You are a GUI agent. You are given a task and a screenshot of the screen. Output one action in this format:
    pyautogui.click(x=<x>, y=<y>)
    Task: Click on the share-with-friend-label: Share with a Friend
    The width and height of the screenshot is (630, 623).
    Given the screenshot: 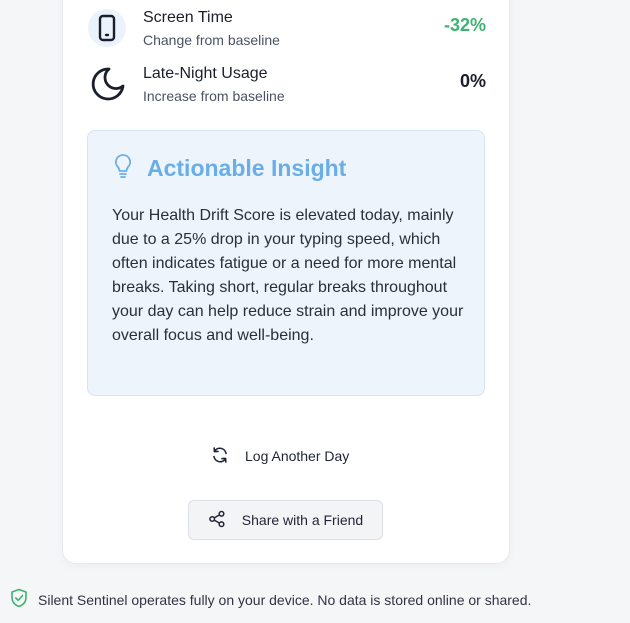 What is the action you would take?
    pyautogui.click(x=302, y=520)
    